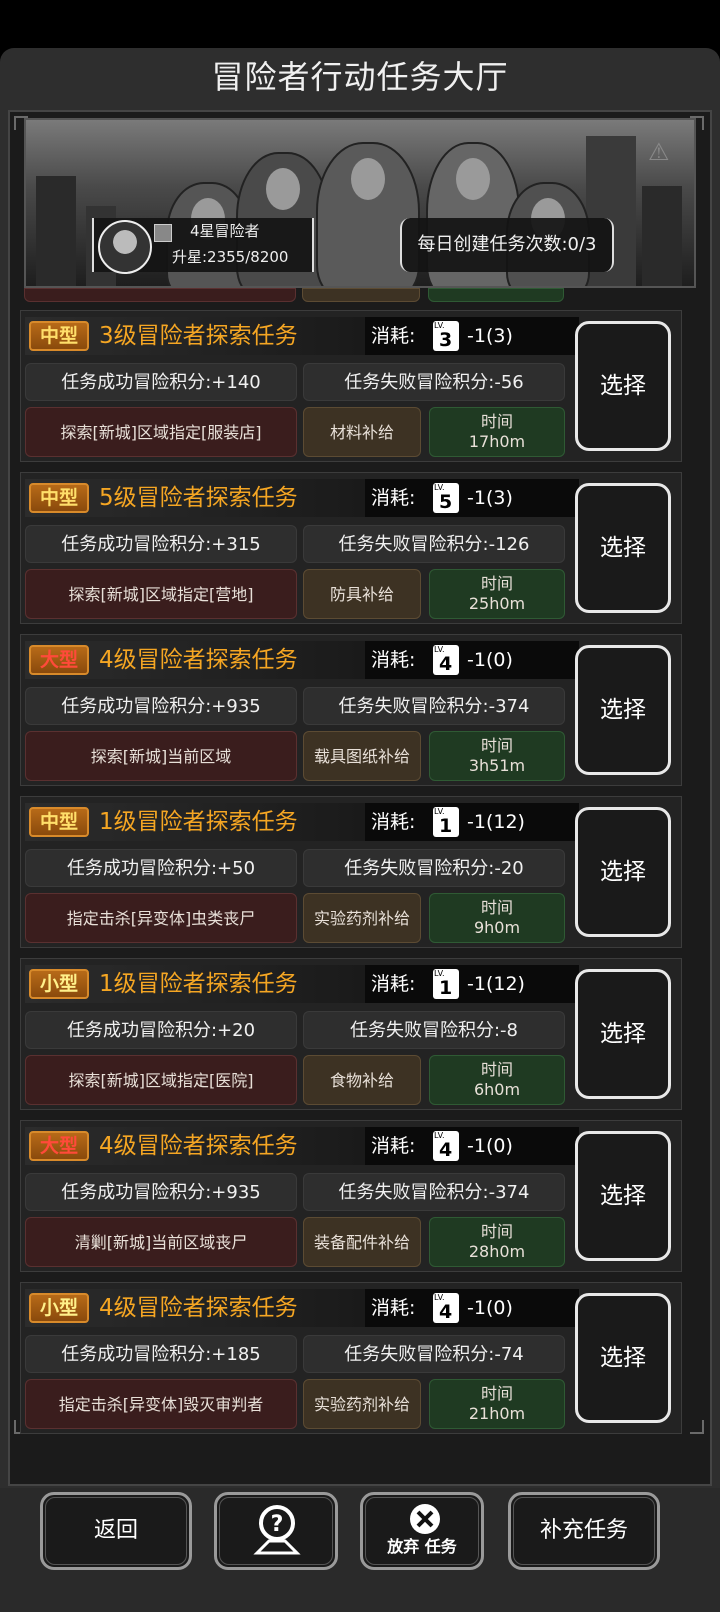  What do you see at coordinates (659, 152) in the screenshot?
I see `emblem-icon: ⚠` at bounding box center [659, 152].